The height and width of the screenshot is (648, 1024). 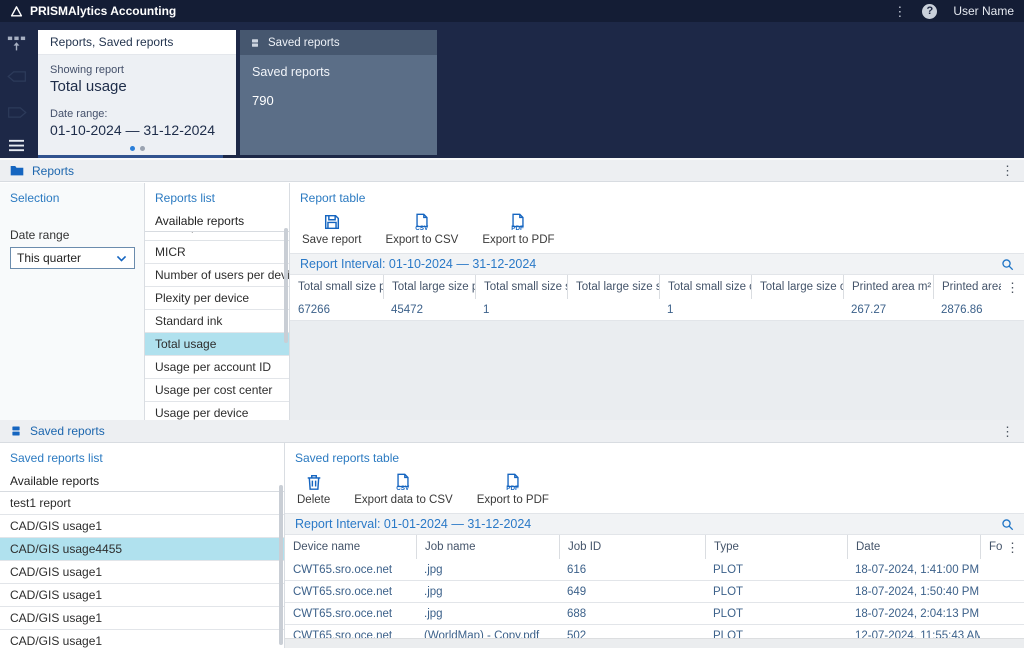 I want to click on export-csv-button: CSV Export to CSV, so click(x=421, y=229).